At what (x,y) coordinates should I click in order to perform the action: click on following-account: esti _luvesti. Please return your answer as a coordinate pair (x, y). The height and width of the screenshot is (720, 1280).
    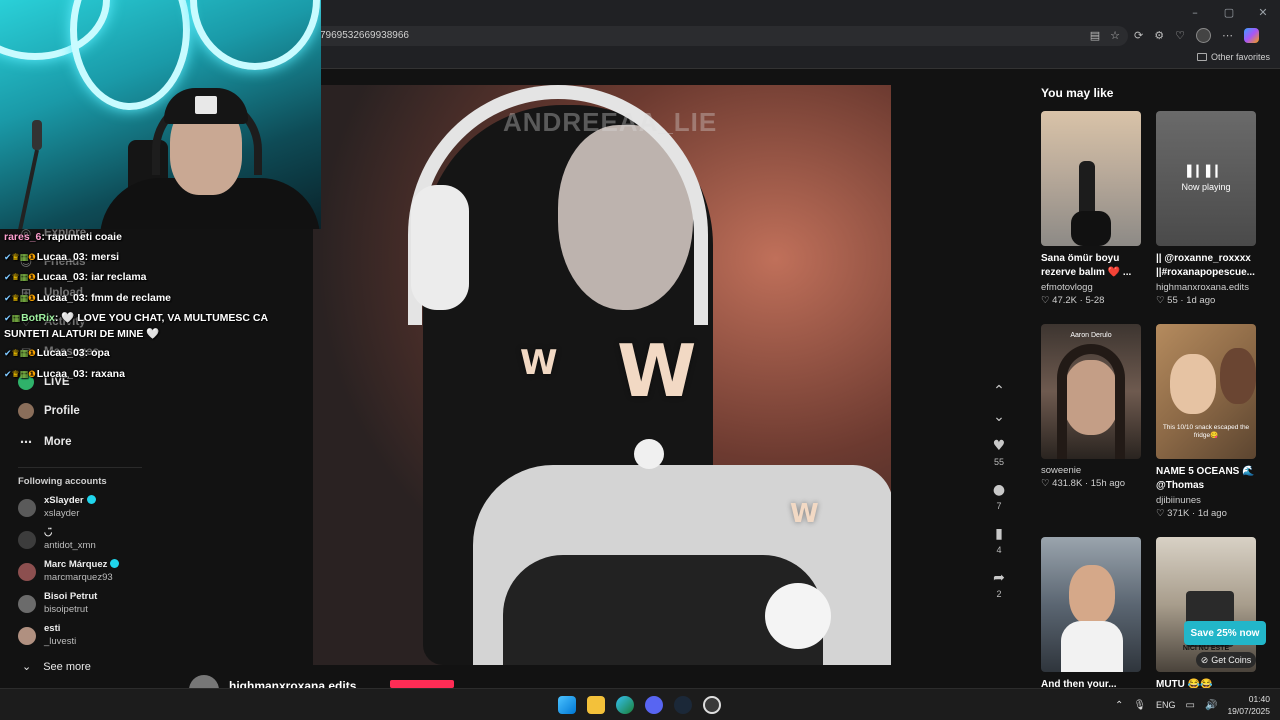
    Looking at the image, I should click on (93, 637).